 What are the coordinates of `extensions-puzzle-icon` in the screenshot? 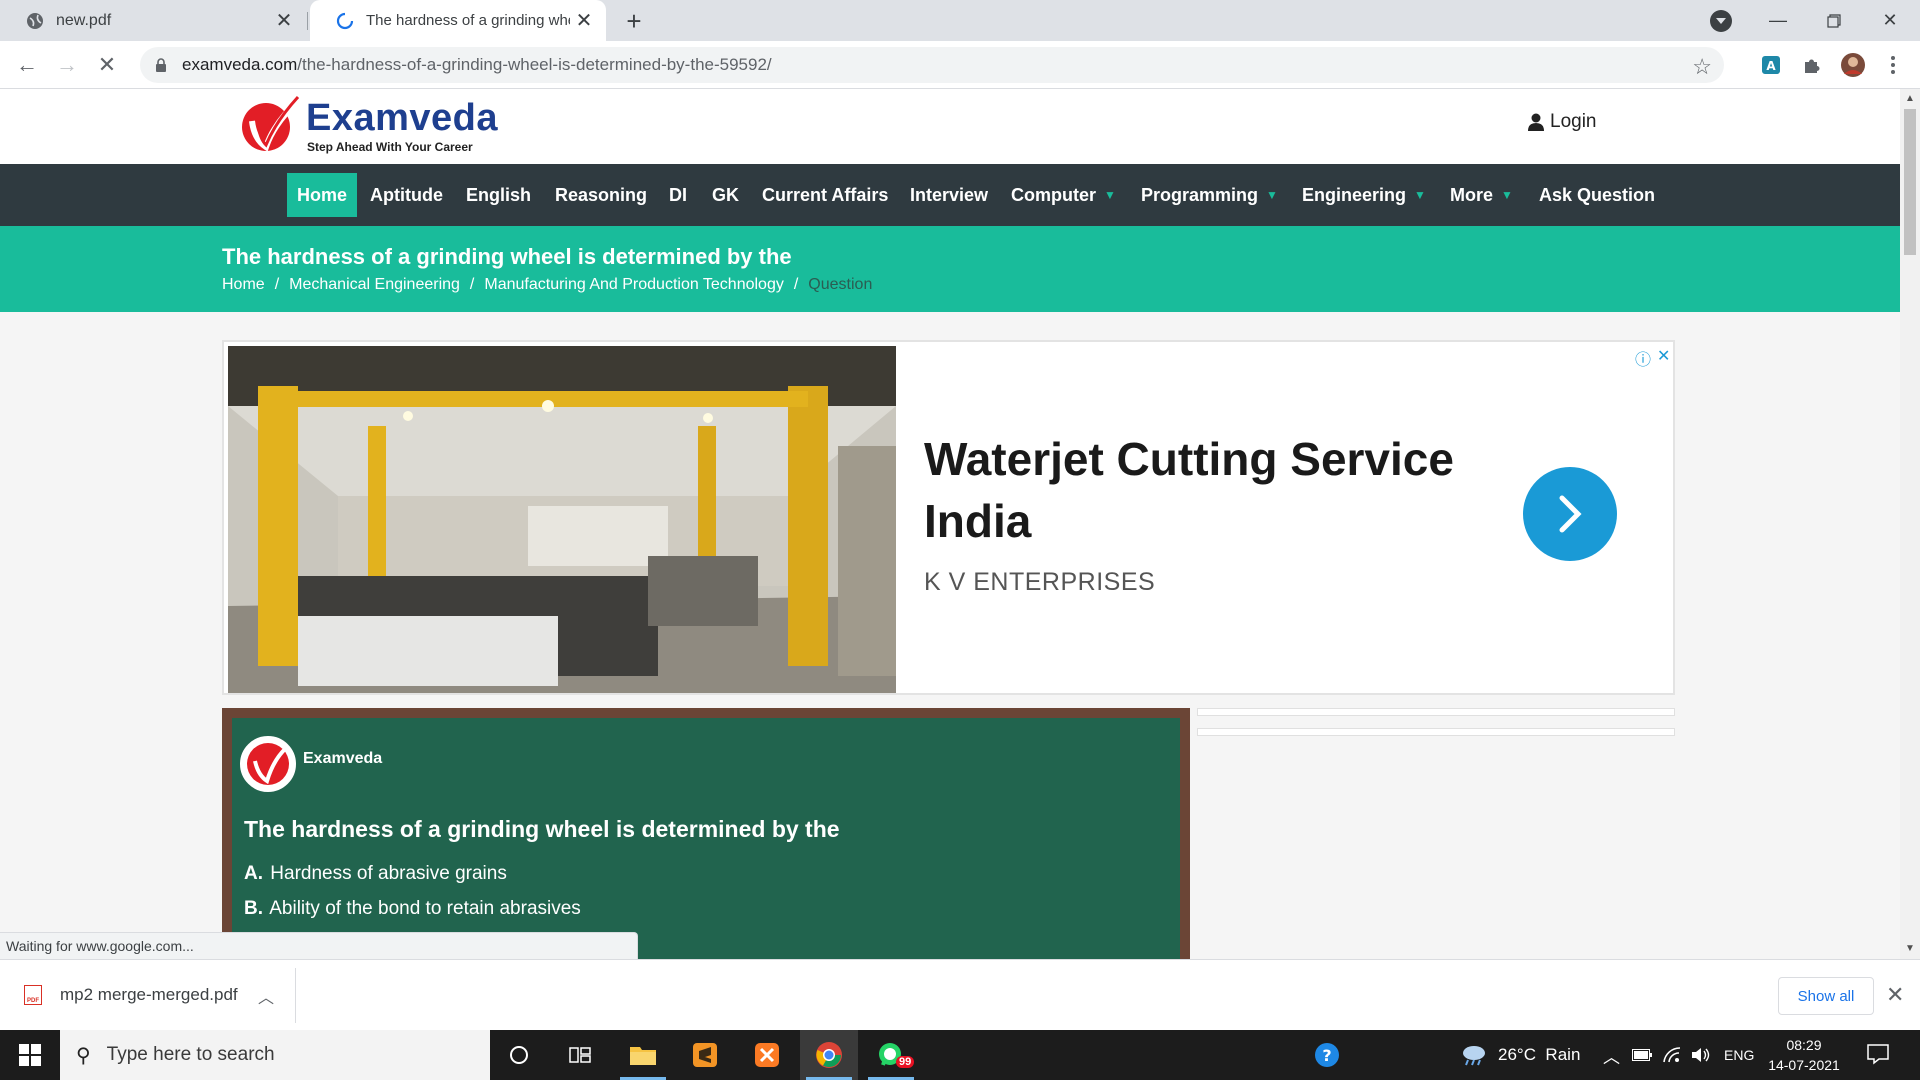 It's located at (1812, 65).